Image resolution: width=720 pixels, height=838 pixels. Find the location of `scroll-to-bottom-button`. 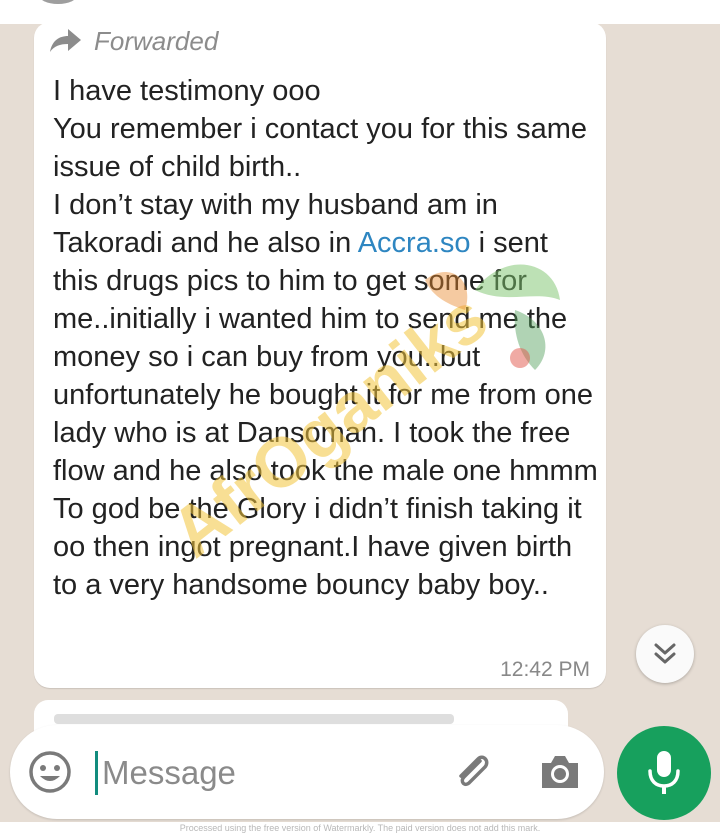

scroll-to-bottom-button is located at coordinates (665, 654).